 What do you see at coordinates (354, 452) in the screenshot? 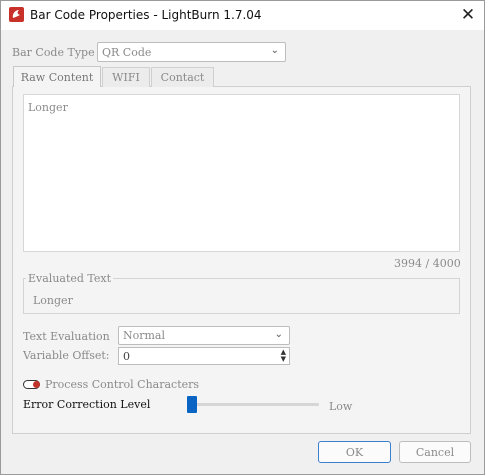
I see `ok-button: OK` at bounding box center [354, 452].